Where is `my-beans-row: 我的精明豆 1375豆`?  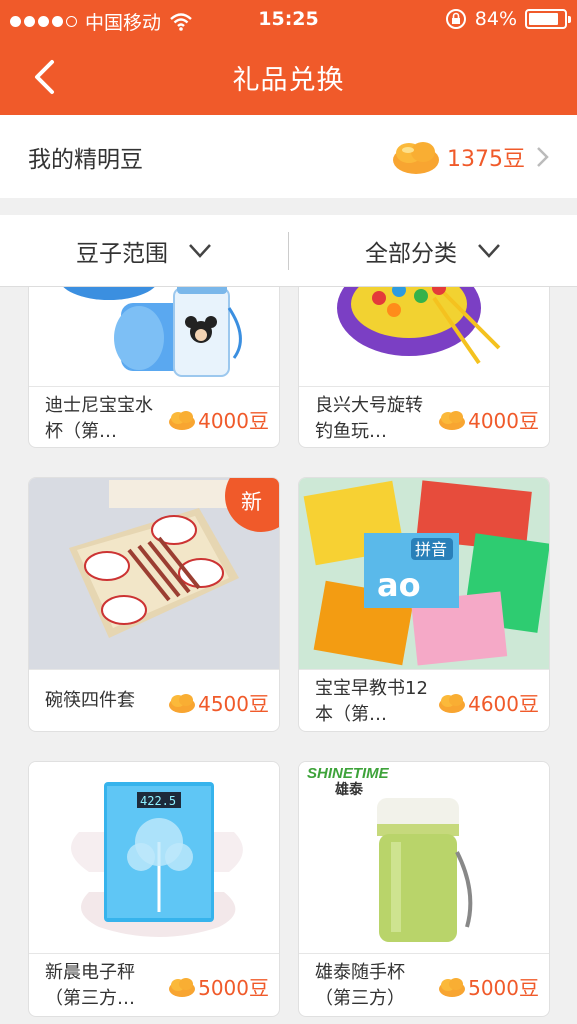 my-beans-row: 我的精明豆 1375豆 is located at coordinates (288, 156).